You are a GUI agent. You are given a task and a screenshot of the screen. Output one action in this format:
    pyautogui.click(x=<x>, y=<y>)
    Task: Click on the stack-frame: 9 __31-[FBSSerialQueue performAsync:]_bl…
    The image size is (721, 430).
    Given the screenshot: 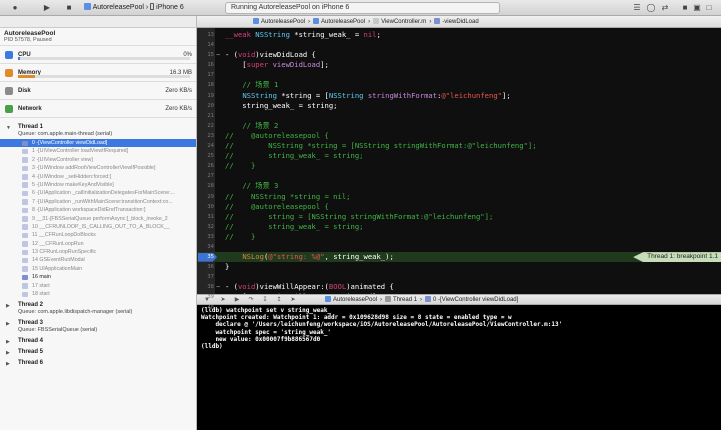 What is the action you would take?
    pyautogui.click(x=98, y=219)
    